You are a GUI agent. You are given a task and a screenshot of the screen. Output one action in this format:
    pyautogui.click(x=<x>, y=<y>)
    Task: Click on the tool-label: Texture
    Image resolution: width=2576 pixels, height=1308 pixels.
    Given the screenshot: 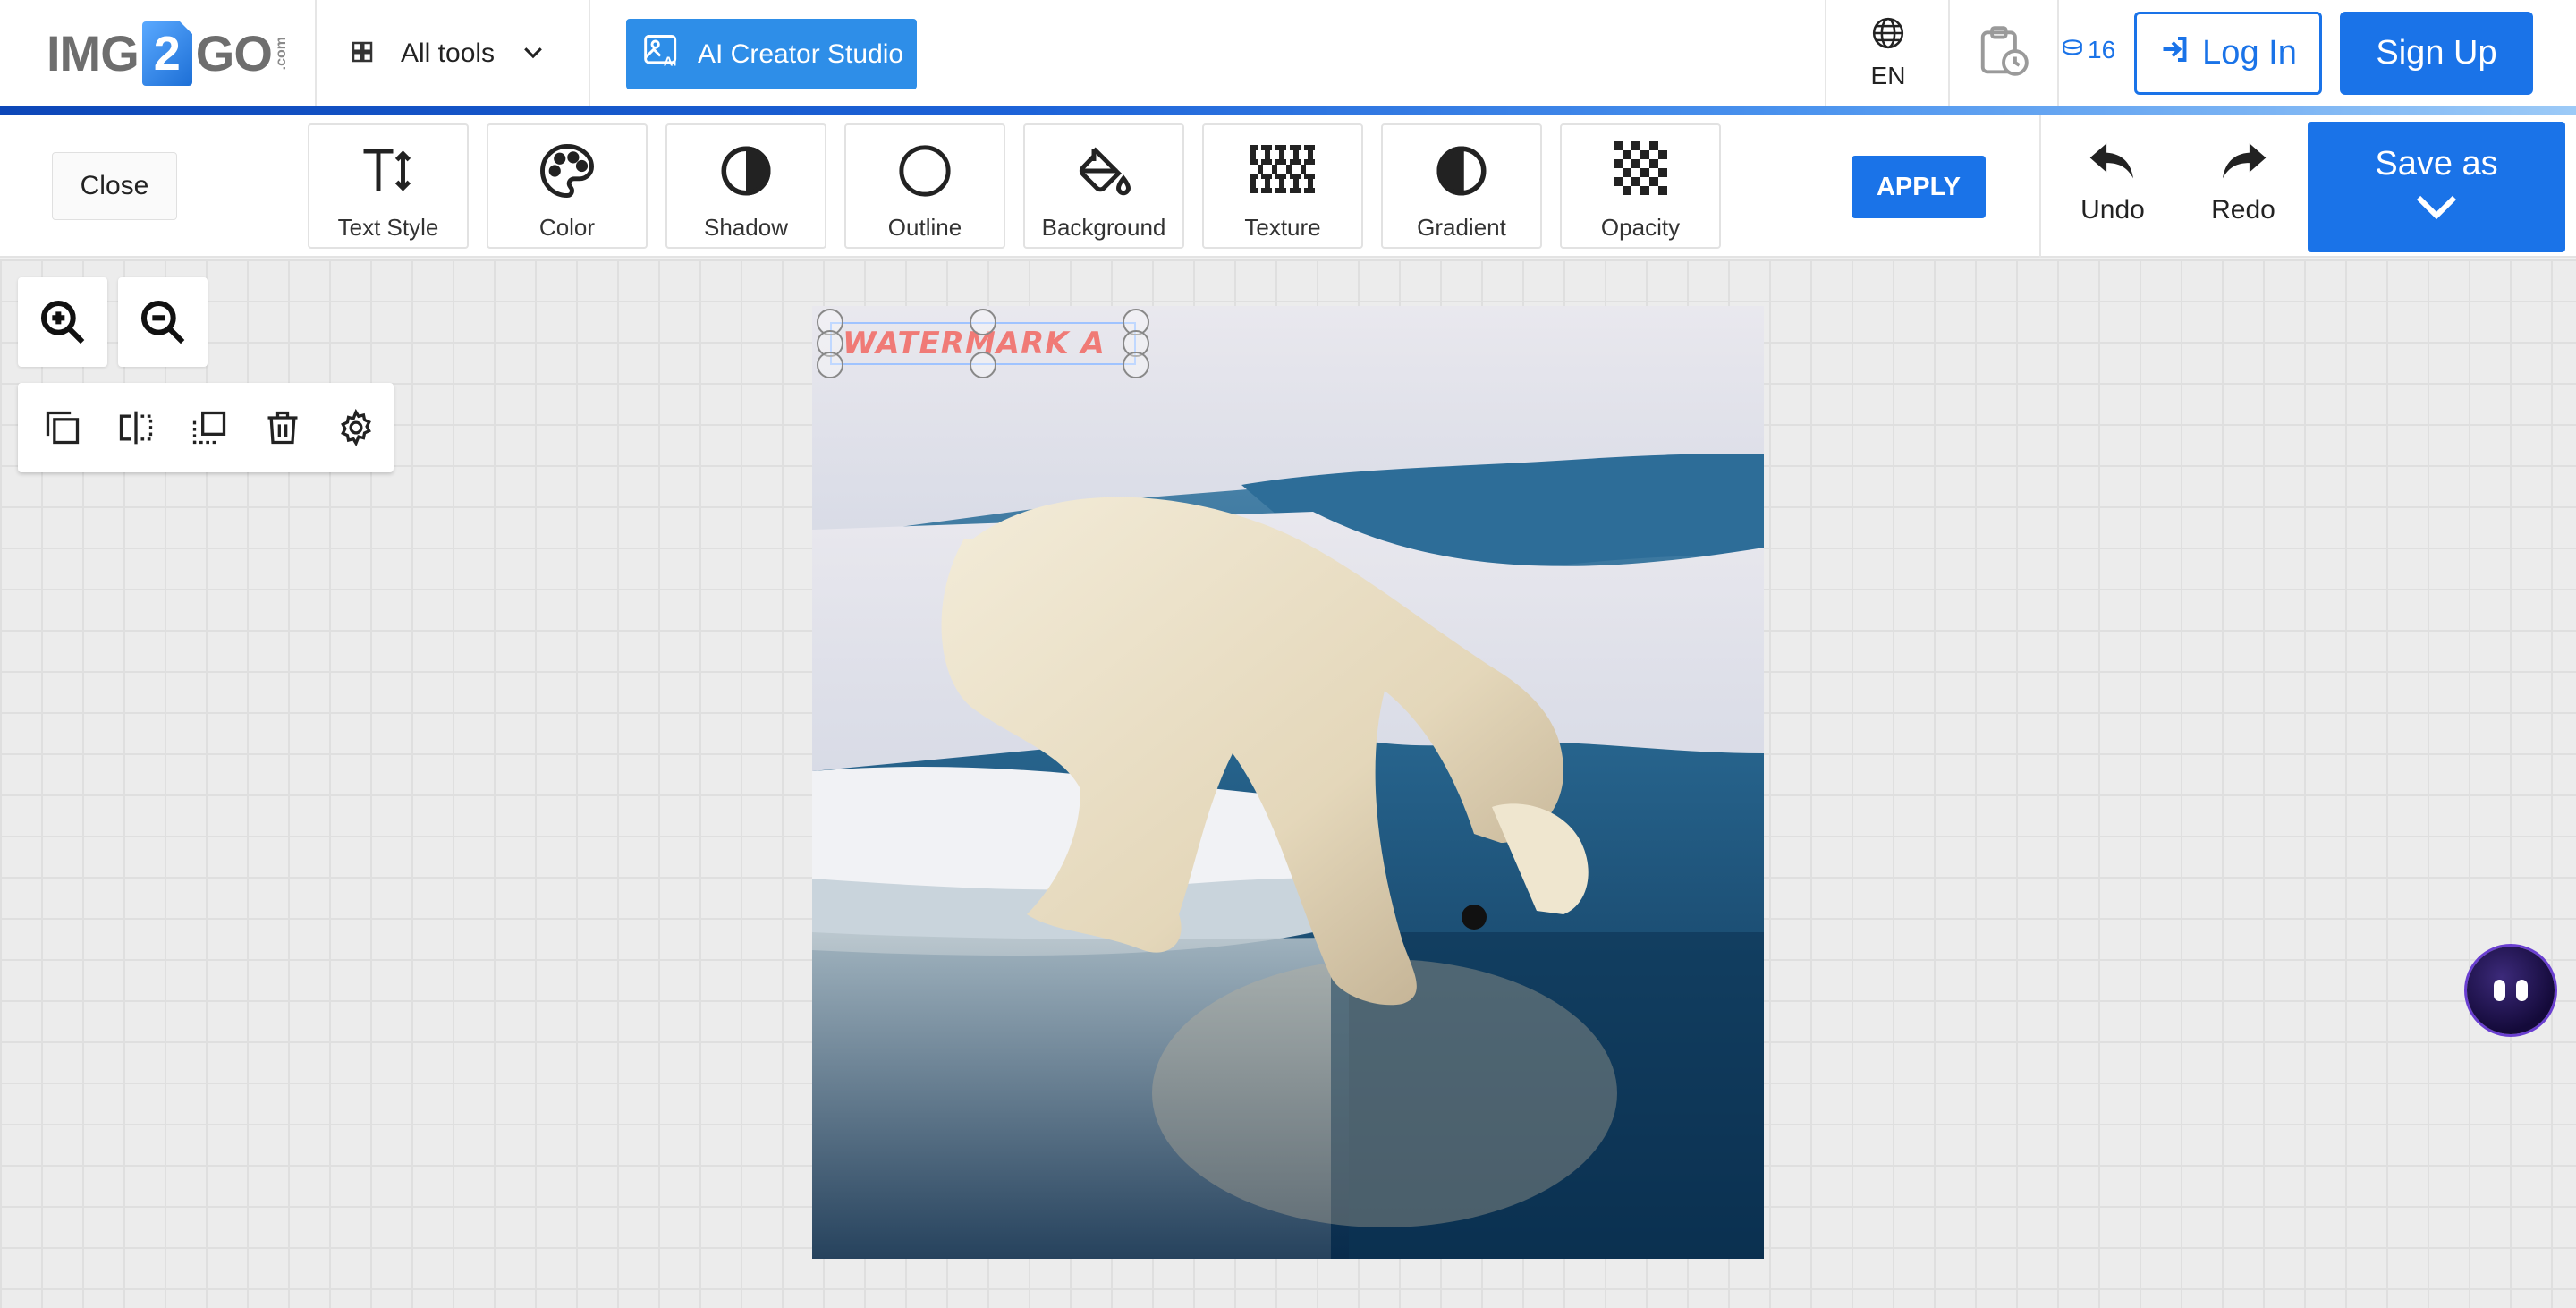 What is the action you would take?
    pyautogui.click(x=1282, y=227)
    